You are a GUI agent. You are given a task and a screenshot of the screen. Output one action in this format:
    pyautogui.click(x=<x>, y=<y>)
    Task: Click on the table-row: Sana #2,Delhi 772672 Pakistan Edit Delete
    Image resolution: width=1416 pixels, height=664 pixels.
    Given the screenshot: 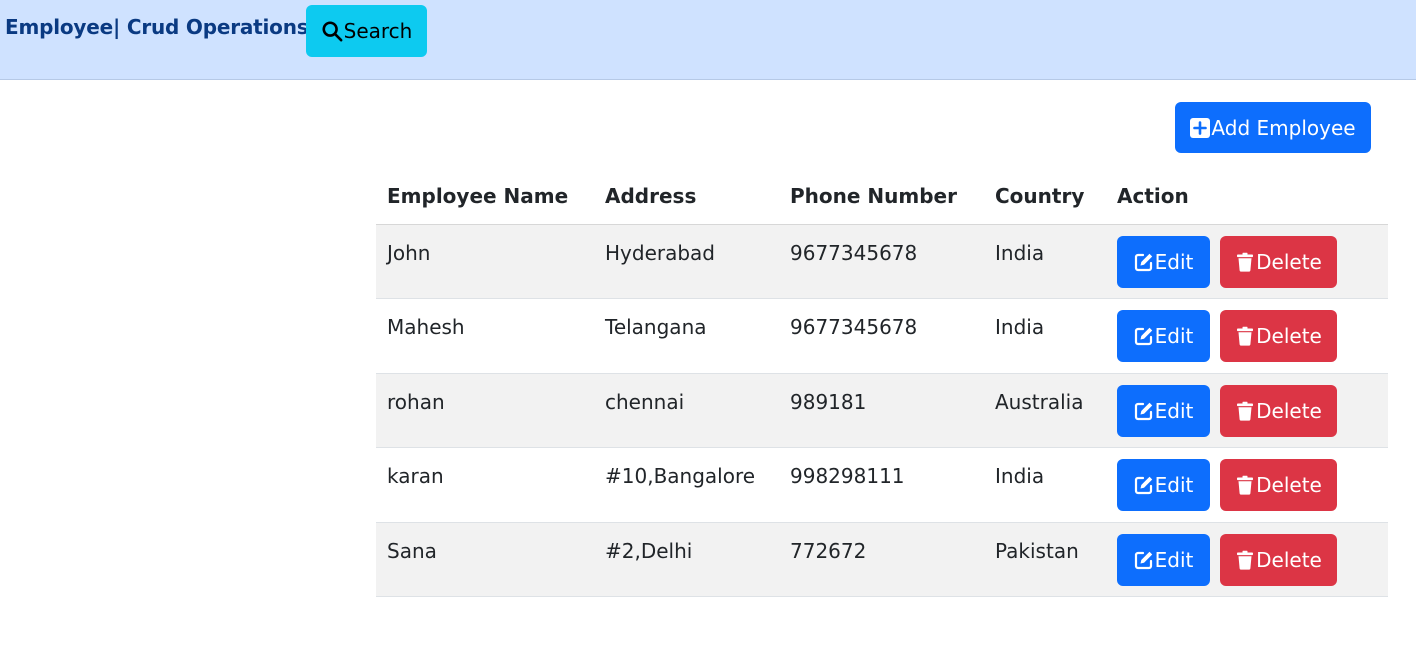 What is the action you would take?
    pyautogui.click(x=882, y=559)
    